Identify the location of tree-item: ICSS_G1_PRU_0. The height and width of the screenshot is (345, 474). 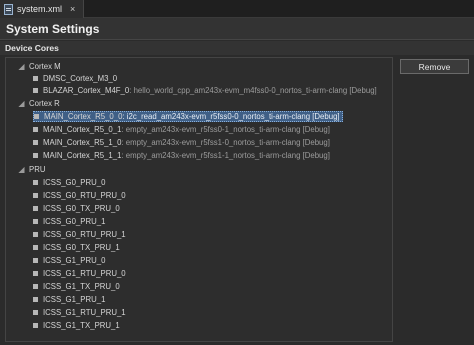
(69, 260).